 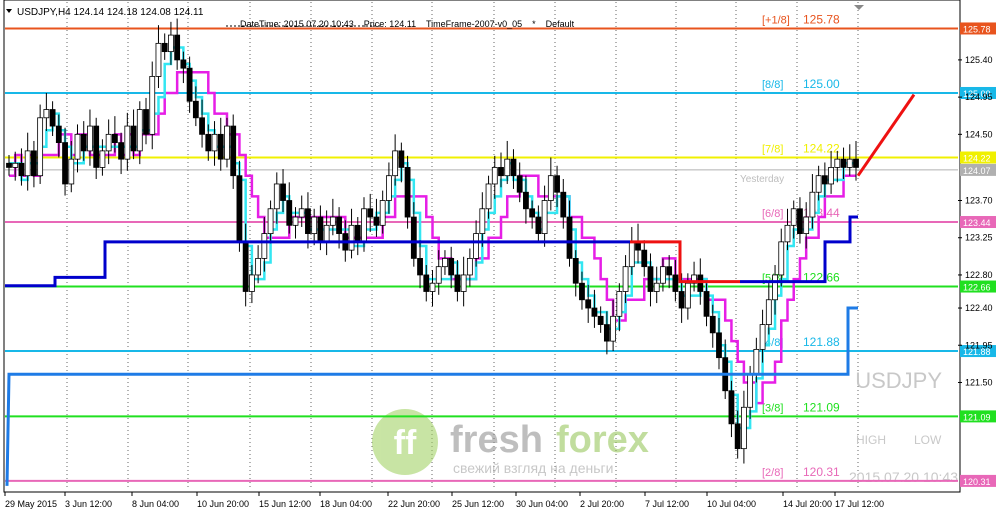 What do you see at coordinates (88, 504) in the screenshot?
I see `x-tick-label: 3 Jun 12:00` at bounding box center [88, 504].